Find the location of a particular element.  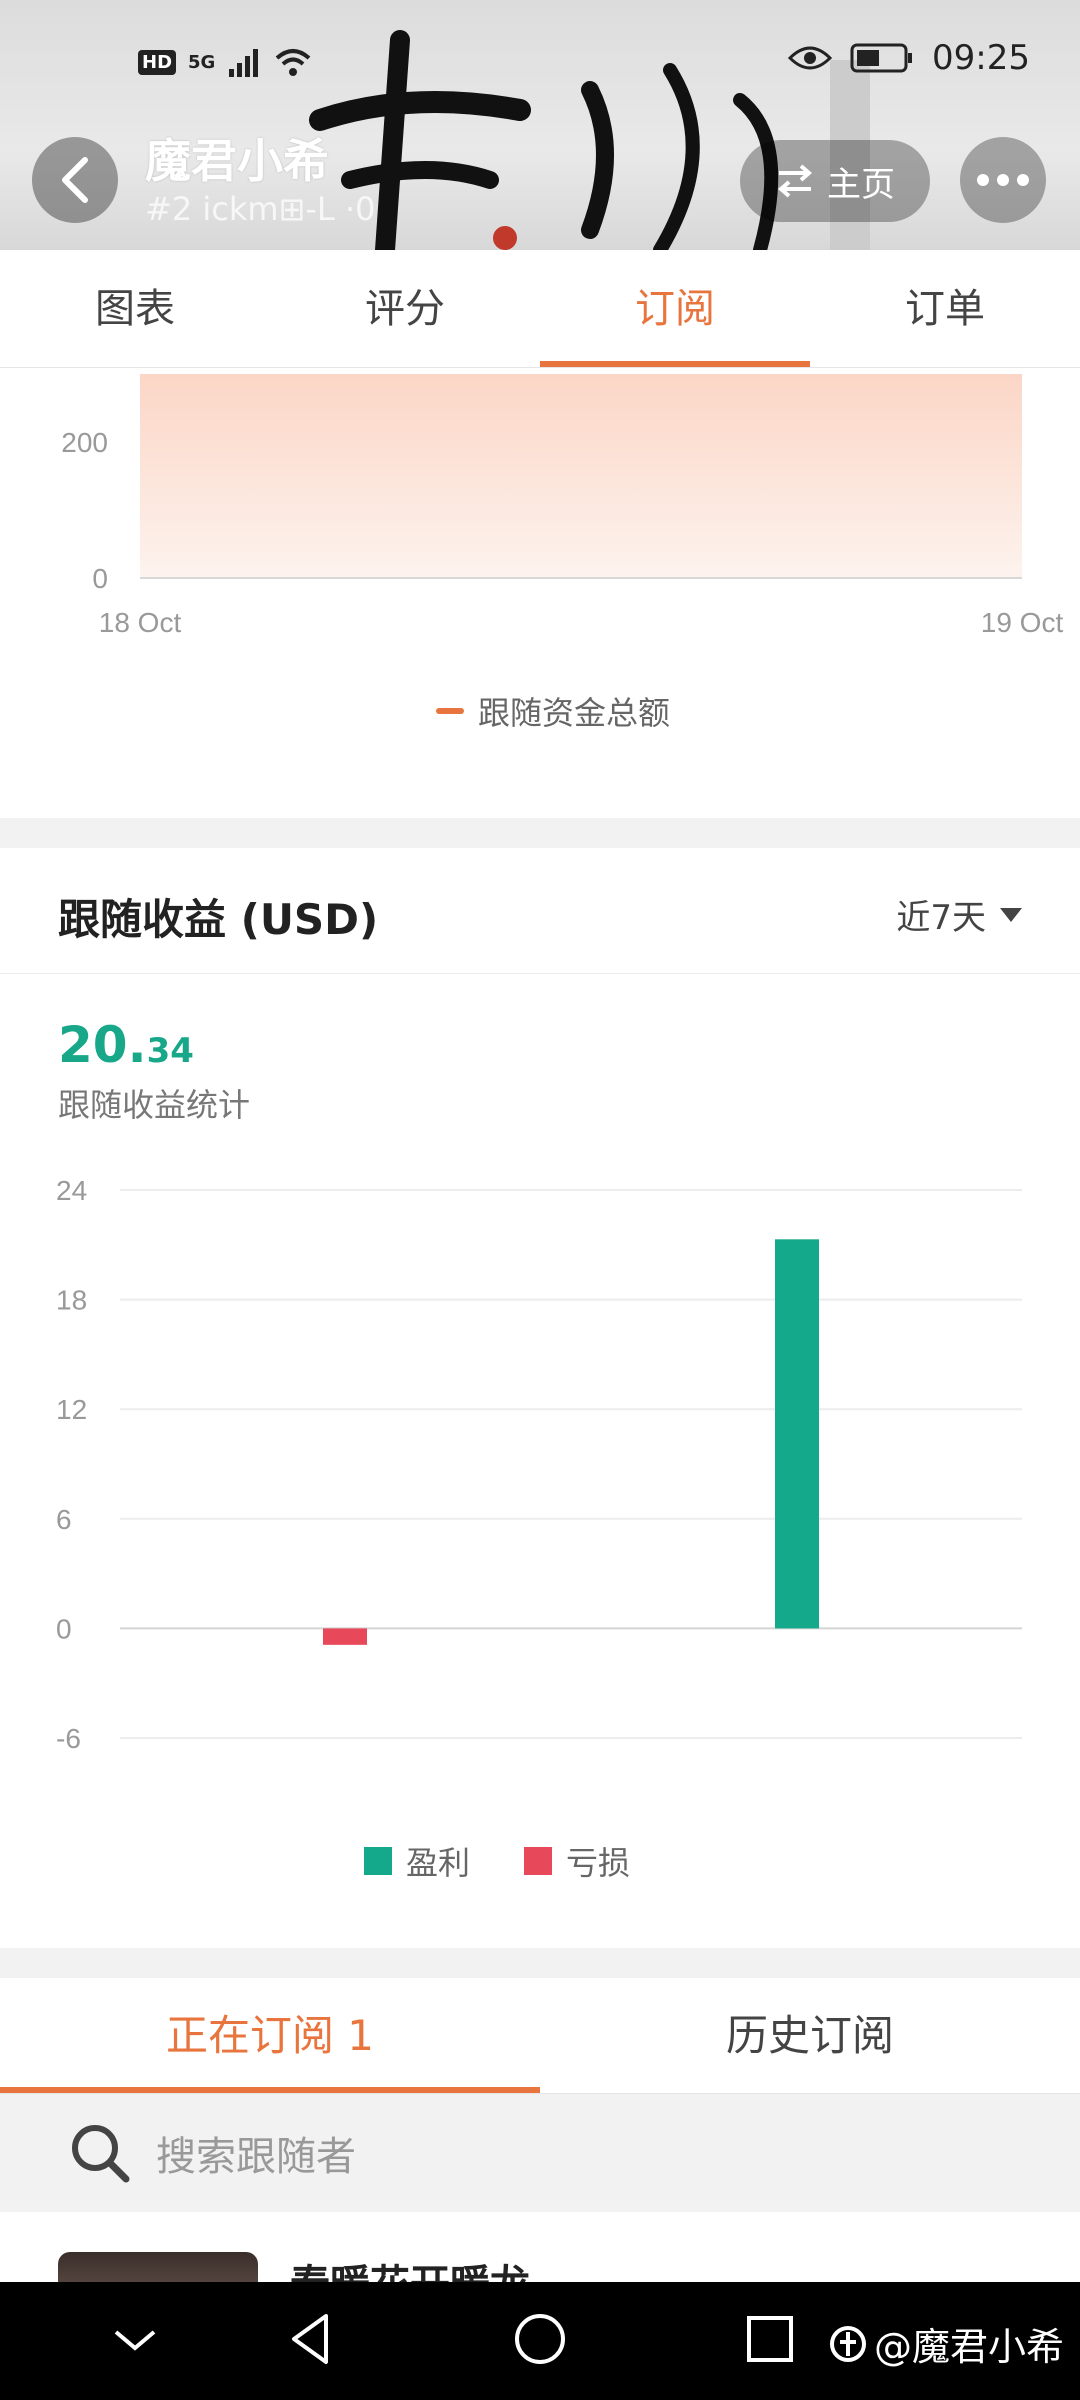

profit-total-label: 跟随收益统计 is located at coordinates (154, 1105).